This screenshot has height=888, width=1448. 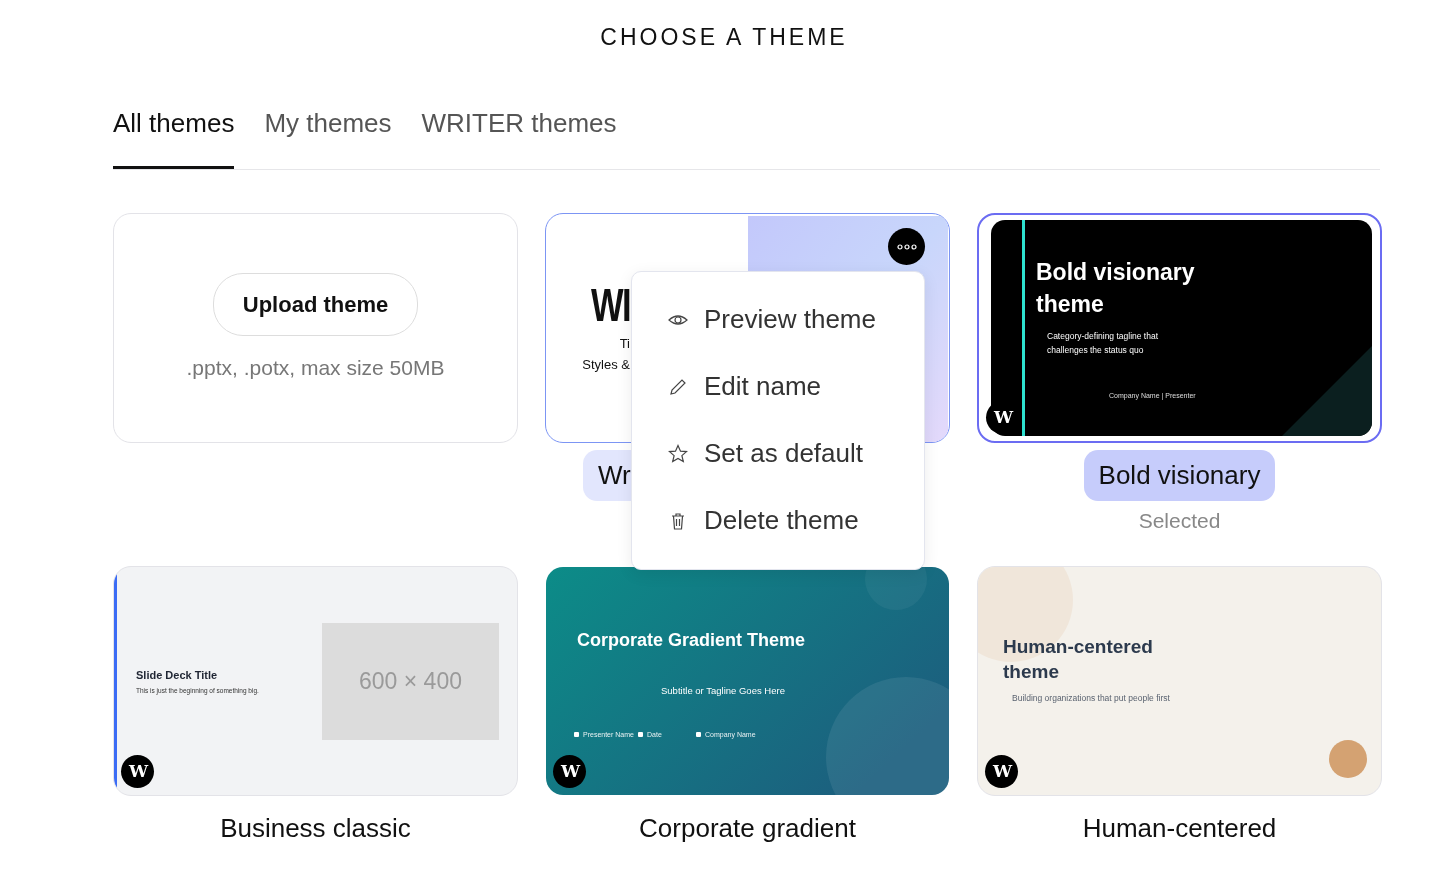 I want to click on more-icon, so click(x=906, y=246).